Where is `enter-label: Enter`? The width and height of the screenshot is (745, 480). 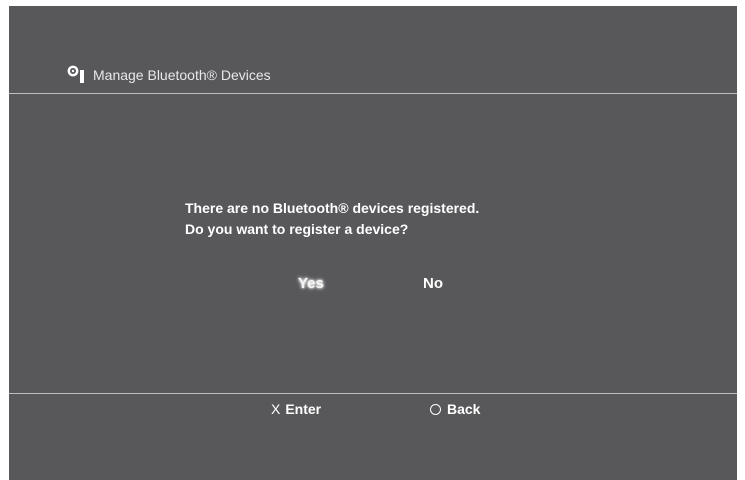 enter-label: Enter is located at coordinates (303, 409).